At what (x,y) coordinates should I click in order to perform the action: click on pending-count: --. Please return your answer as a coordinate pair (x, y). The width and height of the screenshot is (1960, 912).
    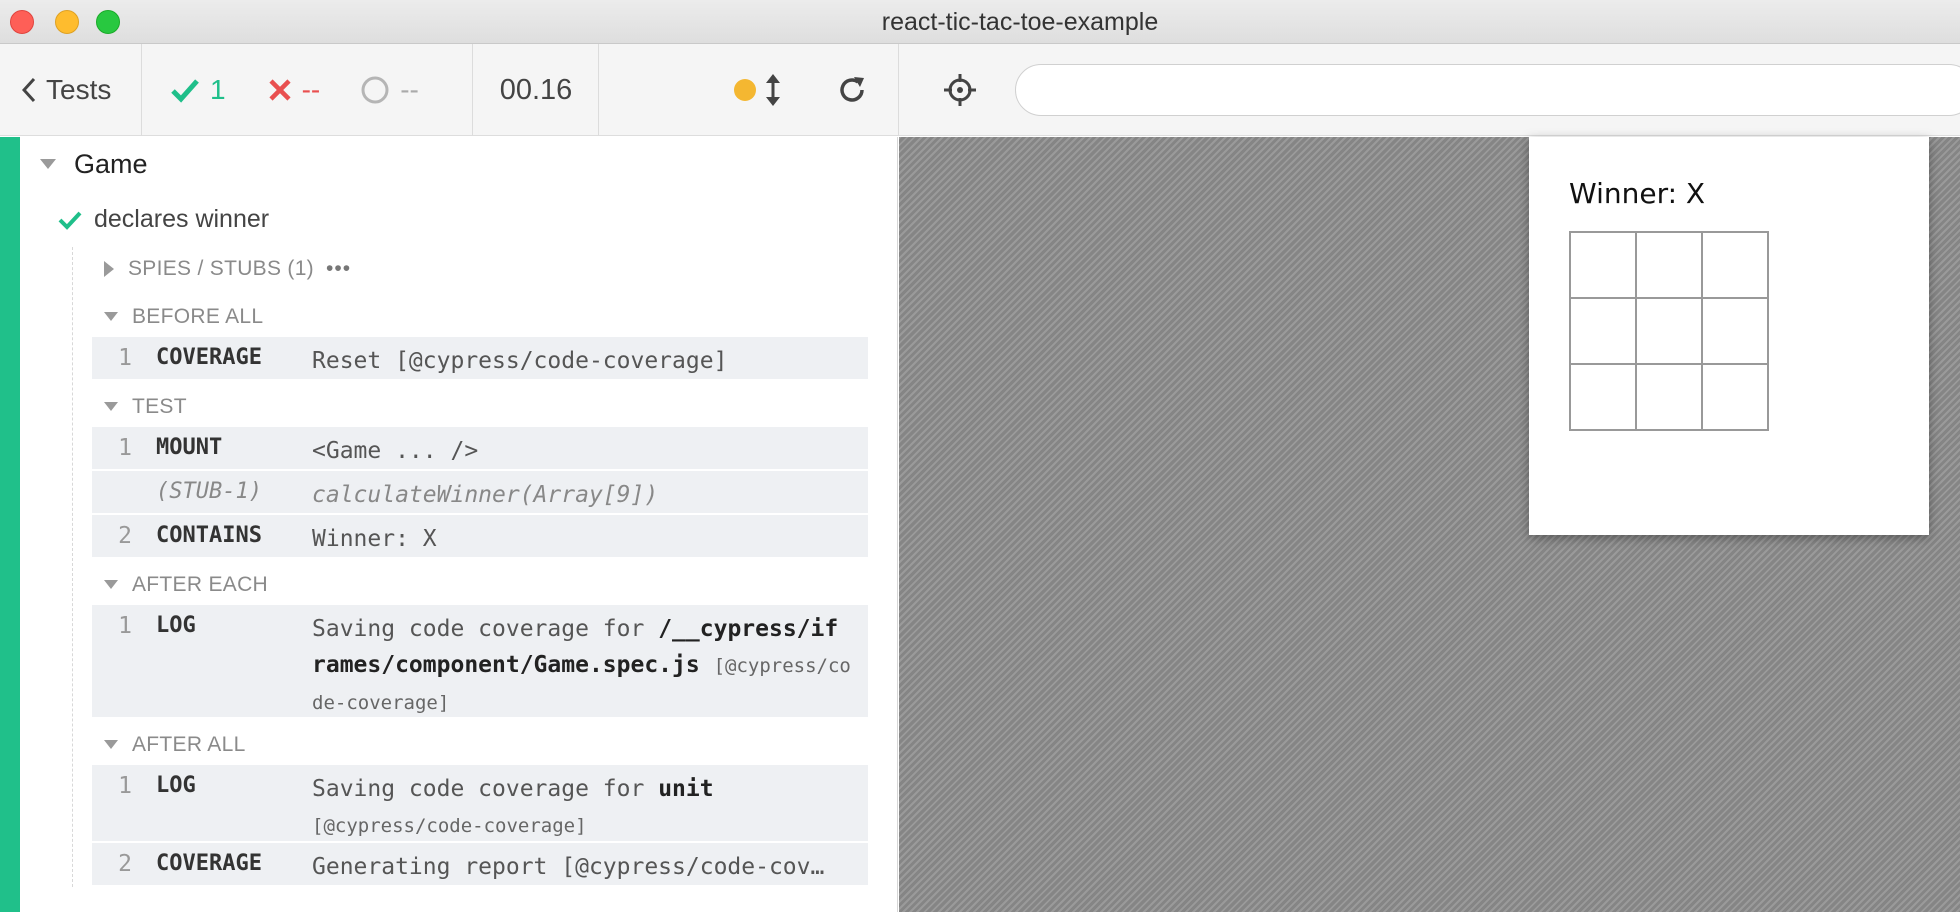
    Looking at the image, I should click on (389, 90).